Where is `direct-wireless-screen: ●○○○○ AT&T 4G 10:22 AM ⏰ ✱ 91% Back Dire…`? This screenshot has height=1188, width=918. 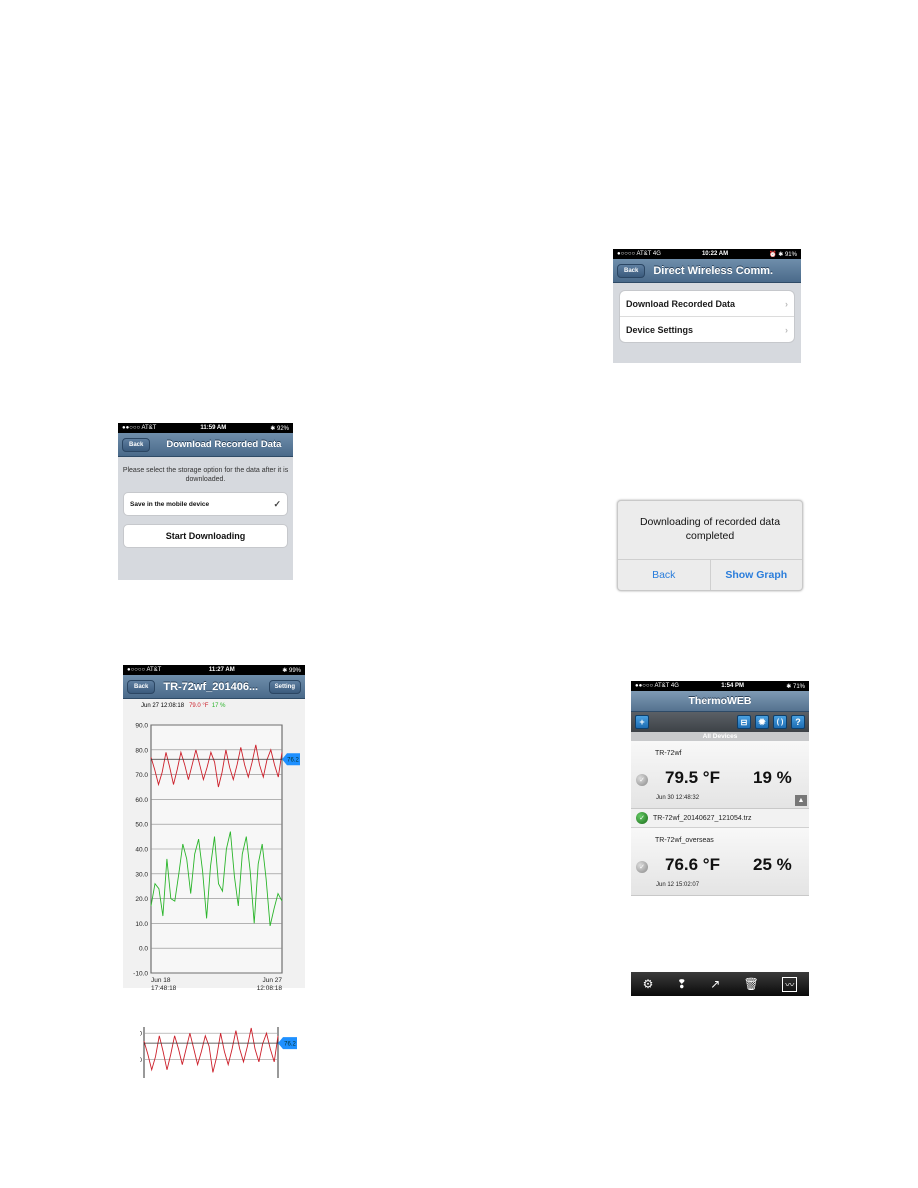
direct-wireless-screen: ●○○○○ AT&T 4G 10:22 AM ⏰ ✱ 91% Back Dire… is located at coordinates (707, 306).